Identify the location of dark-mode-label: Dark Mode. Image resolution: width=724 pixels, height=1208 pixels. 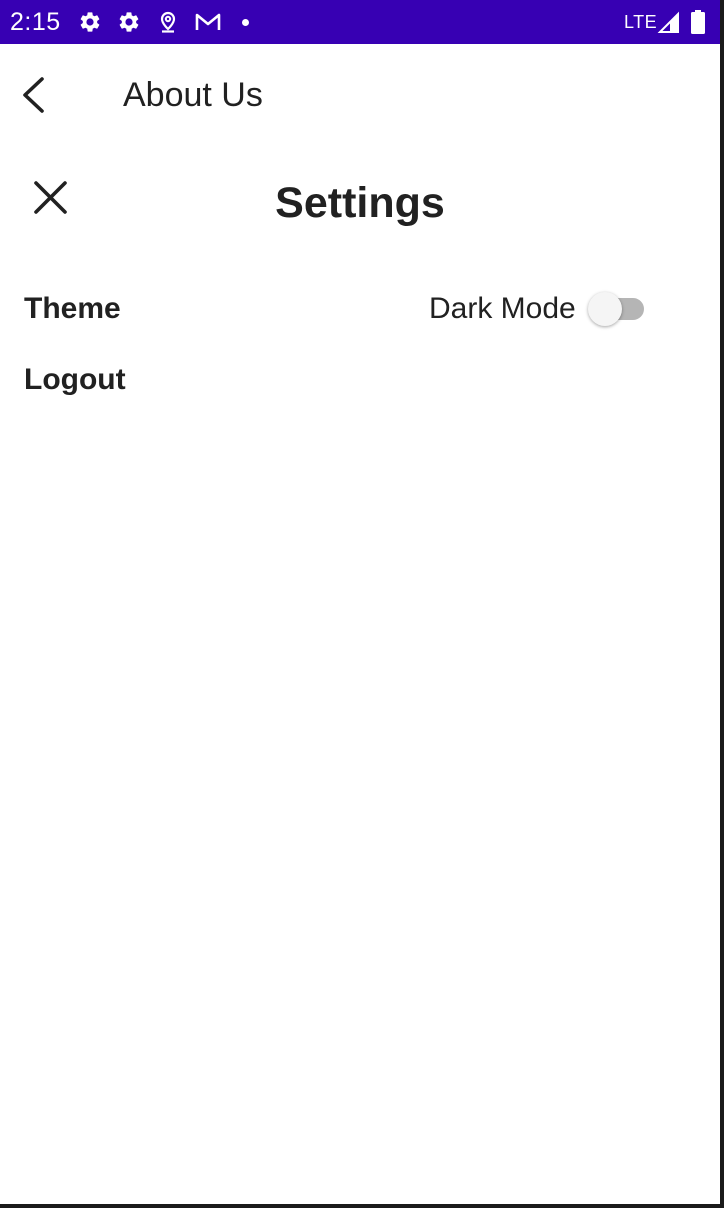
(502, 308).